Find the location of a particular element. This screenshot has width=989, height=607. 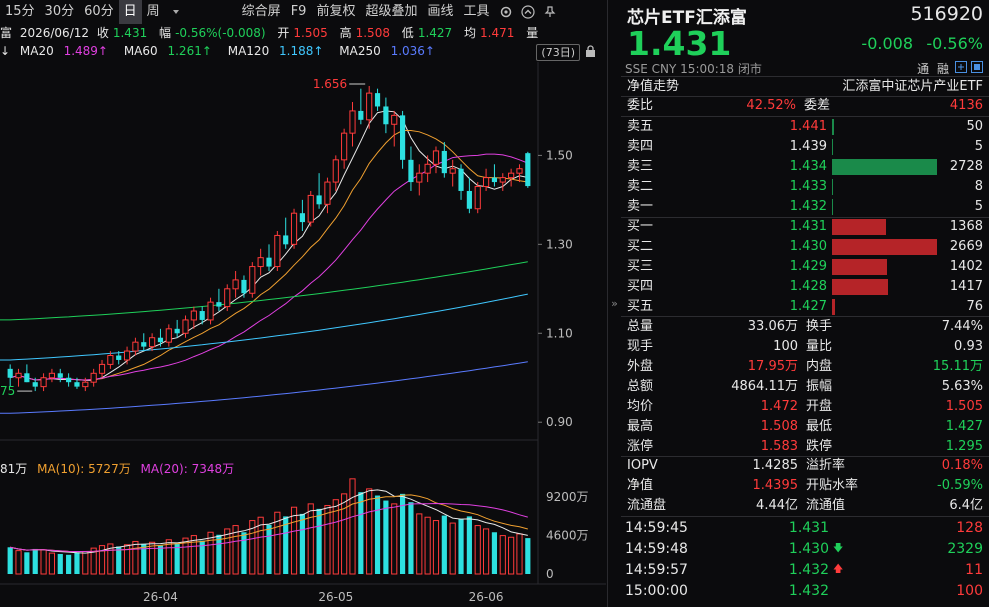

panel-collapse-handle: » is located at coordinates (614, 303).